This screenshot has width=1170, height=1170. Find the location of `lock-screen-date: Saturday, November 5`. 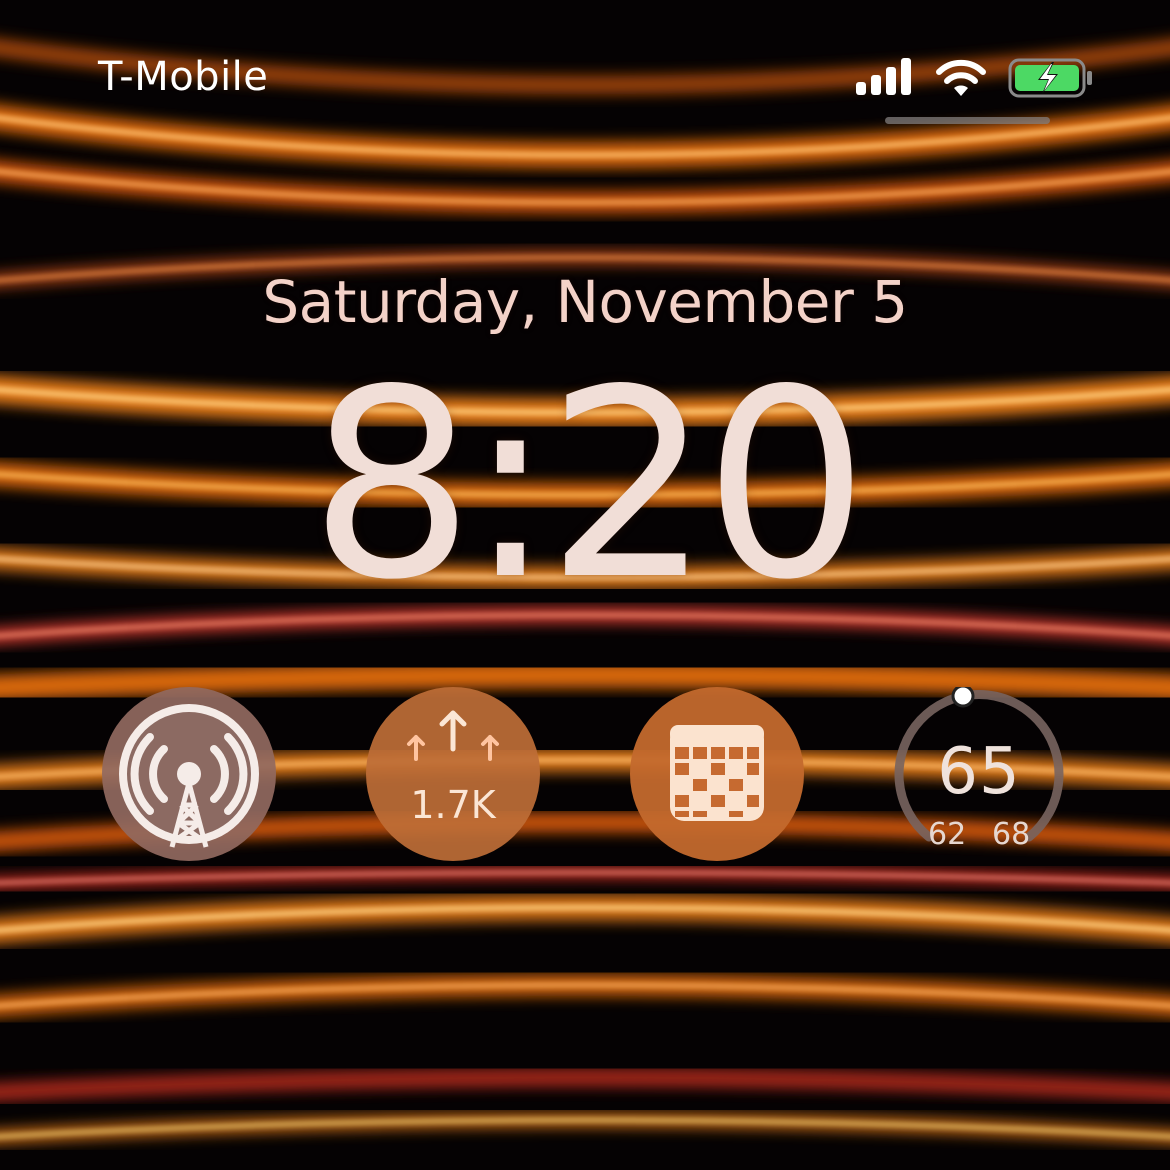

lock-screen-date: Saturday, November 5 is located at coordinates (585, 302).